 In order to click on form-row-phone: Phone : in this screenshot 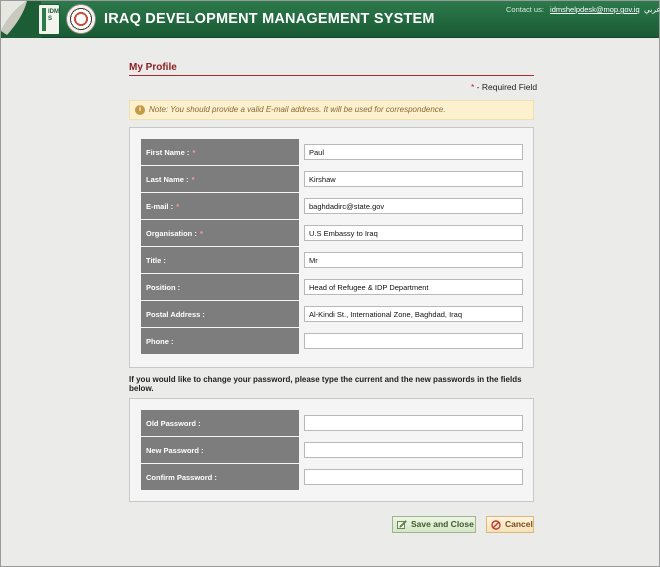, I will do `click(332, 341)`.